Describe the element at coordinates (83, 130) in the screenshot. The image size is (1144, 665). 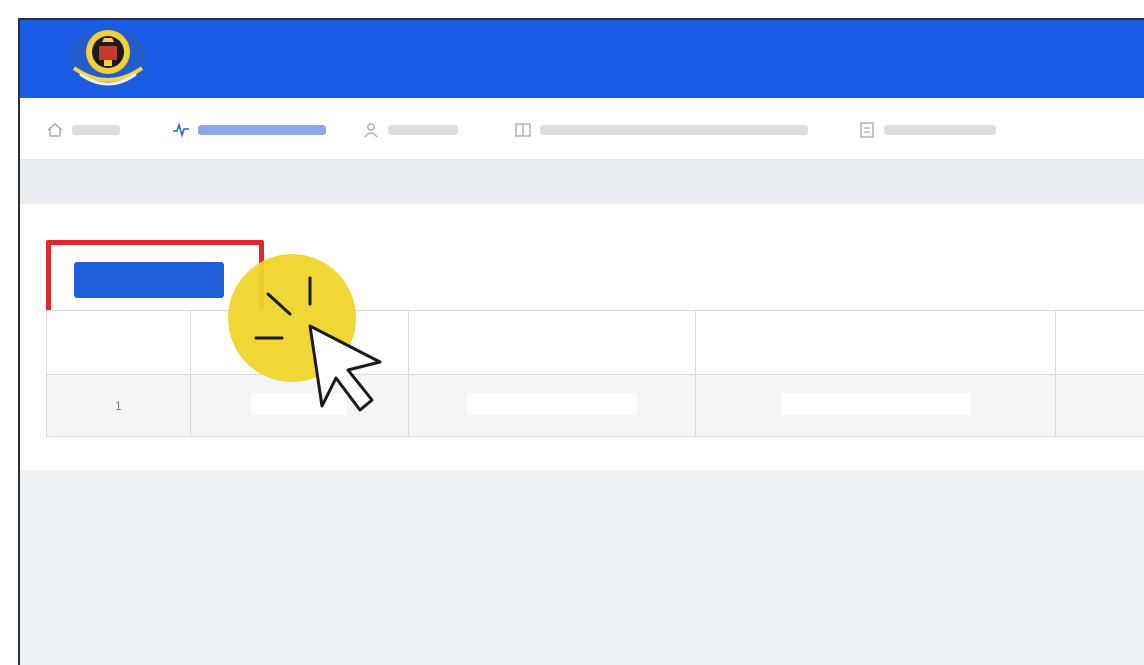
I see `nav-item-home` at that location.